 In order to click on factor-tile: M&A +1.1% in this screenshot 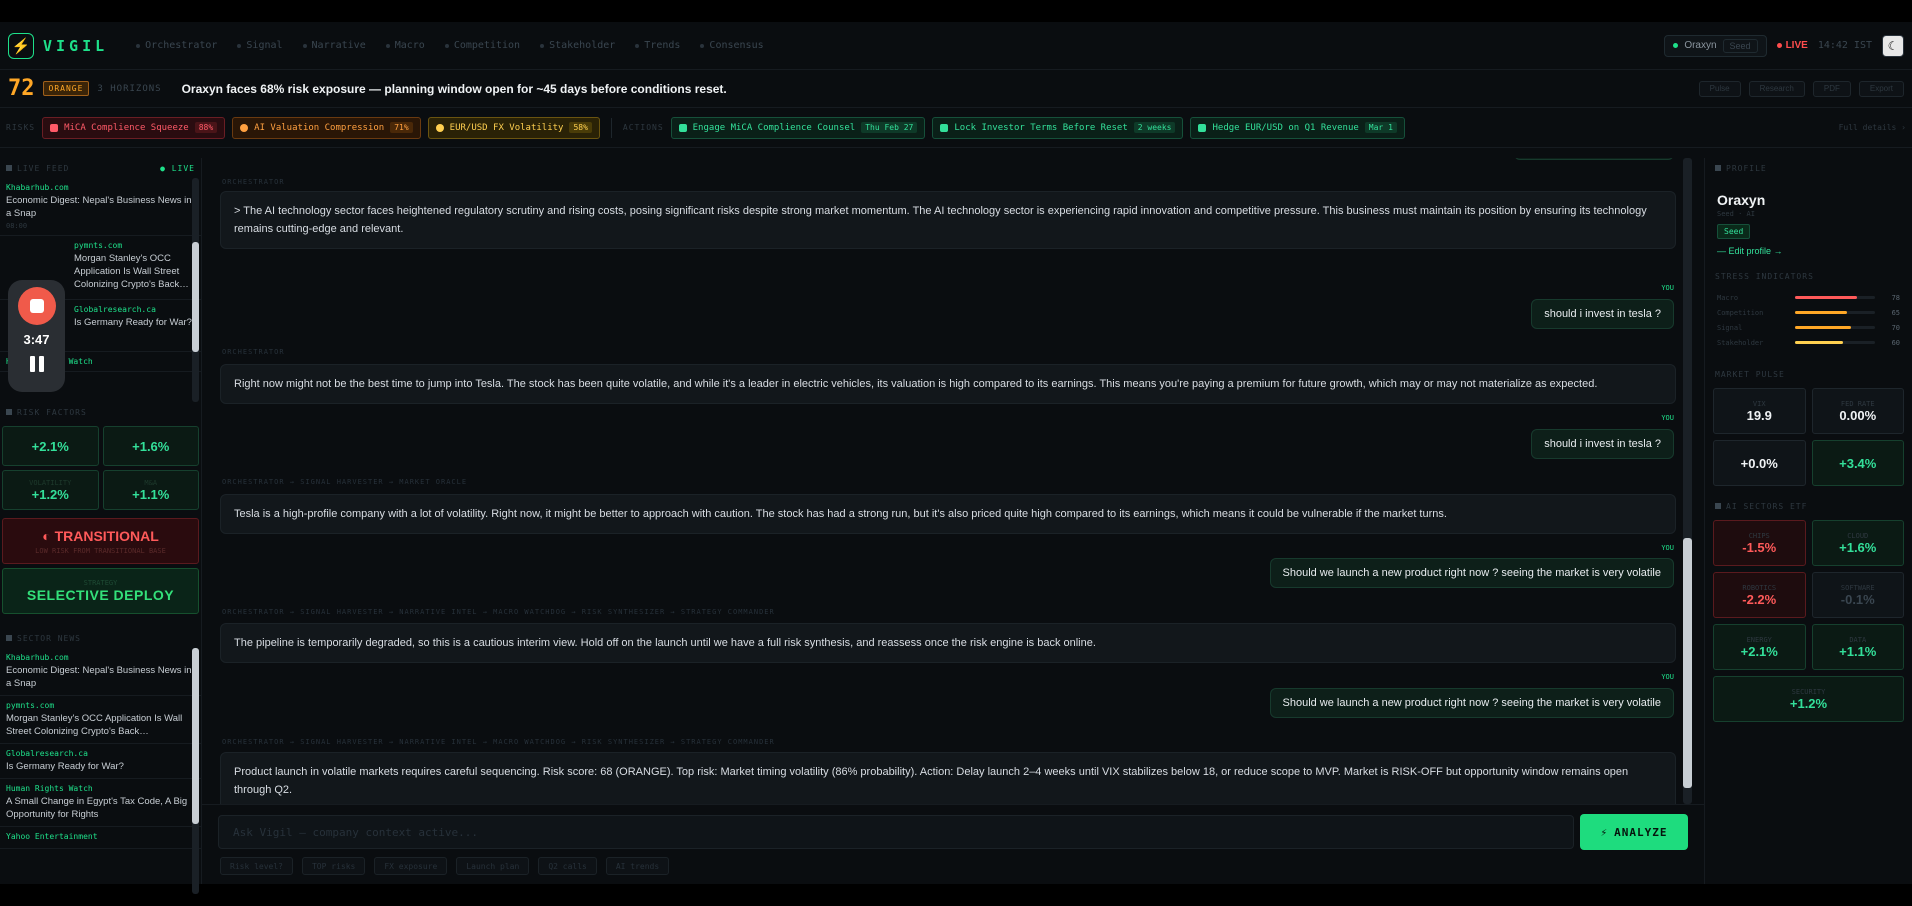, I will do `click(150, 490)`.